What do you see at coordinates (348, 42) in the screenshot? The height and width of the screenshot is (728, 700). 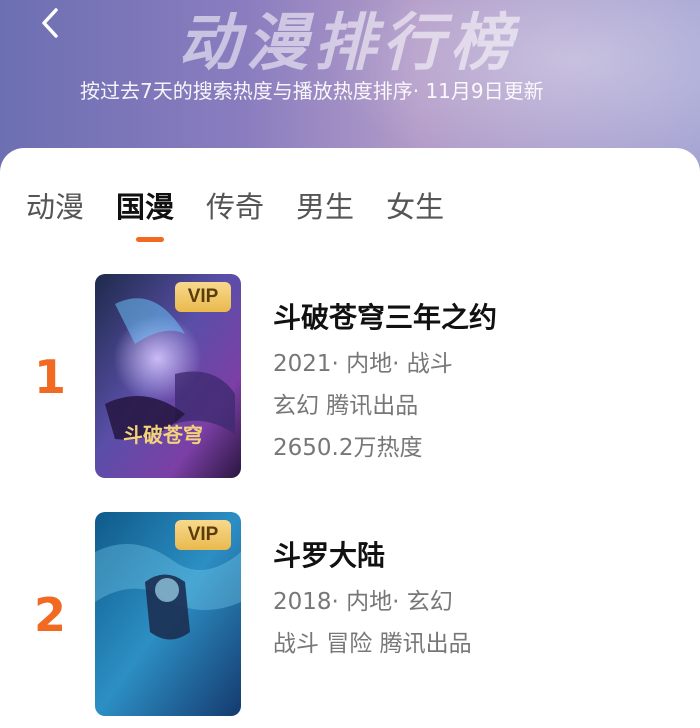 I see `page-title: 动漫排行榜` at bounding box center [348, 42].